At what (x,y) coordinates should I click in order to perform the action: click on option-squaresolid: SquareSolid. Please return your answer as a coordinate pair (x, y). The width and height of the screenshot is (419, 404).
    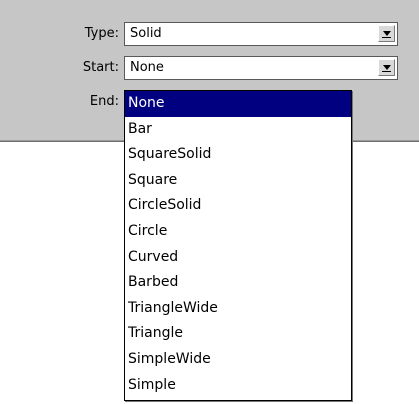
    Looking at the image, I should click on (238, 155).